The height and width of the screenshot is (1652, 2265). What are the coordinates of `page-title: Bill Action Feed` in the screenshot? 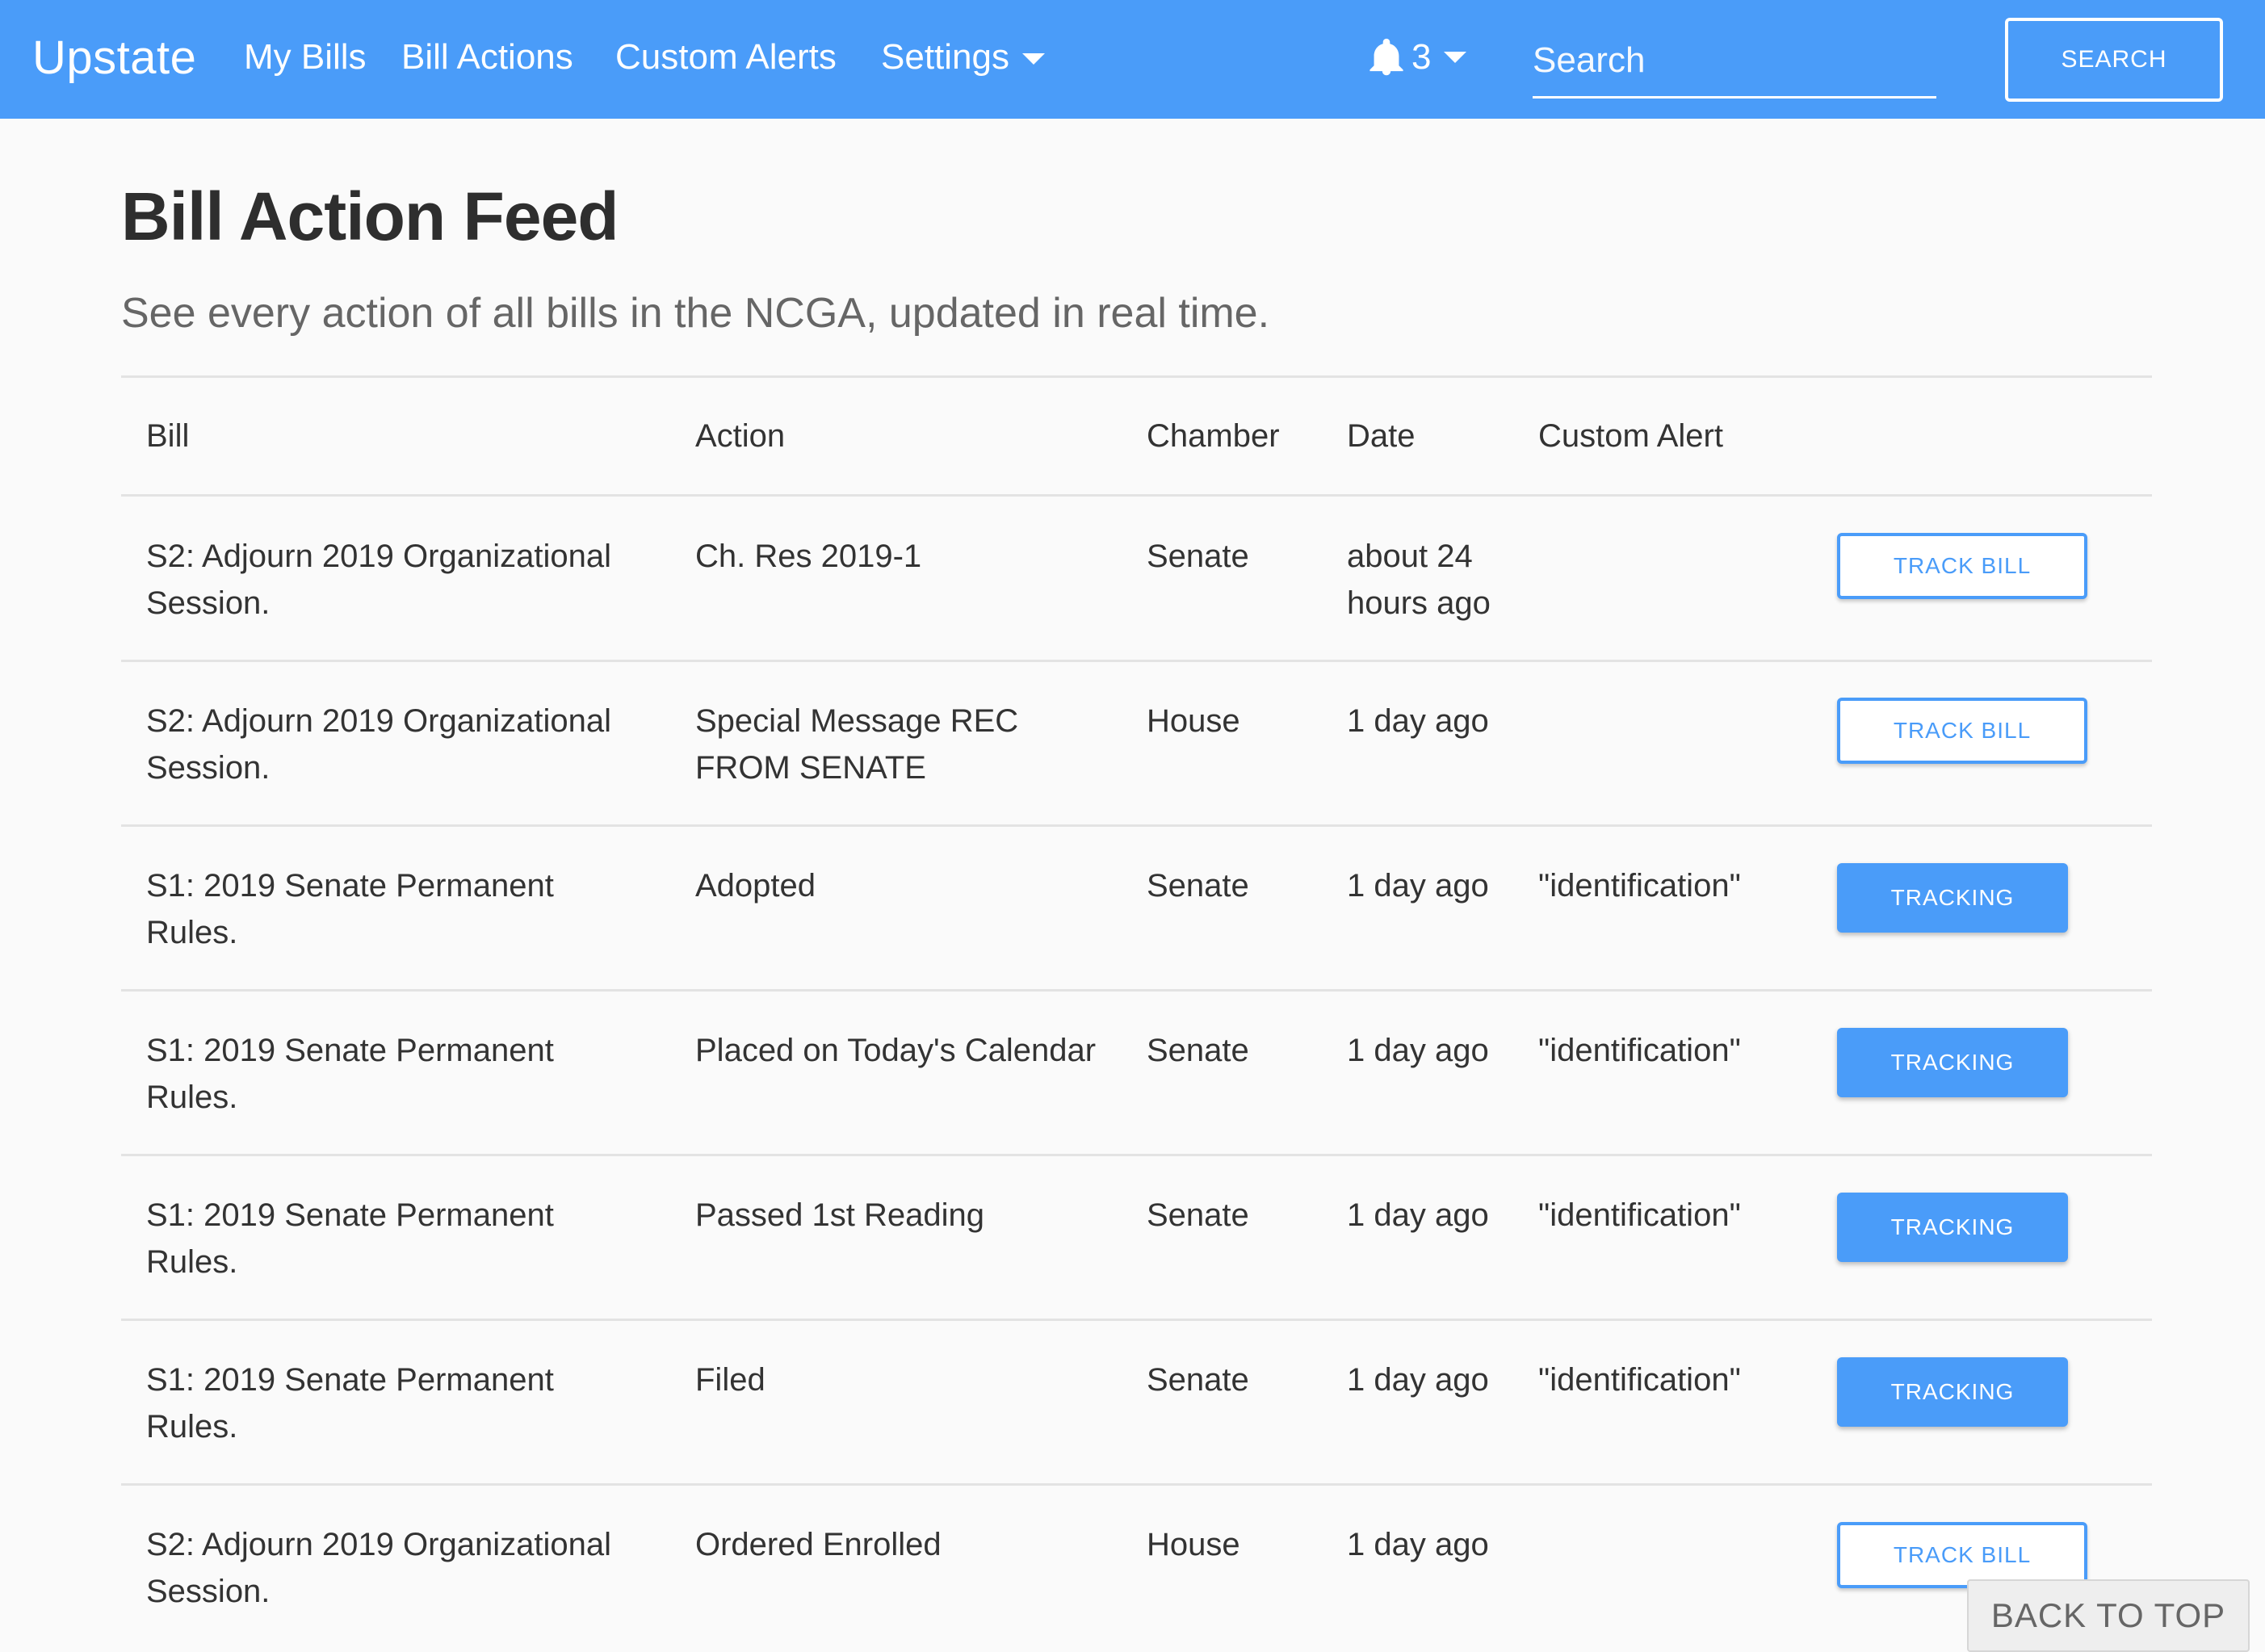 It's located at (370, 216).